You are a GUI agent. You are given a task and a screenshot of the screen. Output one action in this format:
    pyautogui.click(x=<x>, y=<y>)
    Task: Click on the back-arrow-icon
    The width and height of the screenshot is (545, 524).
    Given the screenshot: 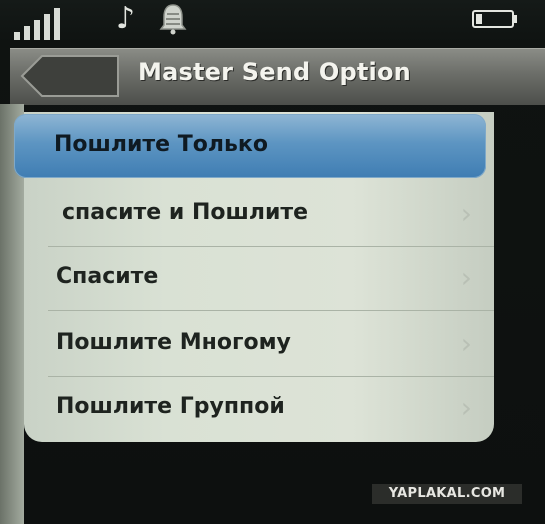 What is the action you would take?
    pyautogui.click(x=69, y=76)
    